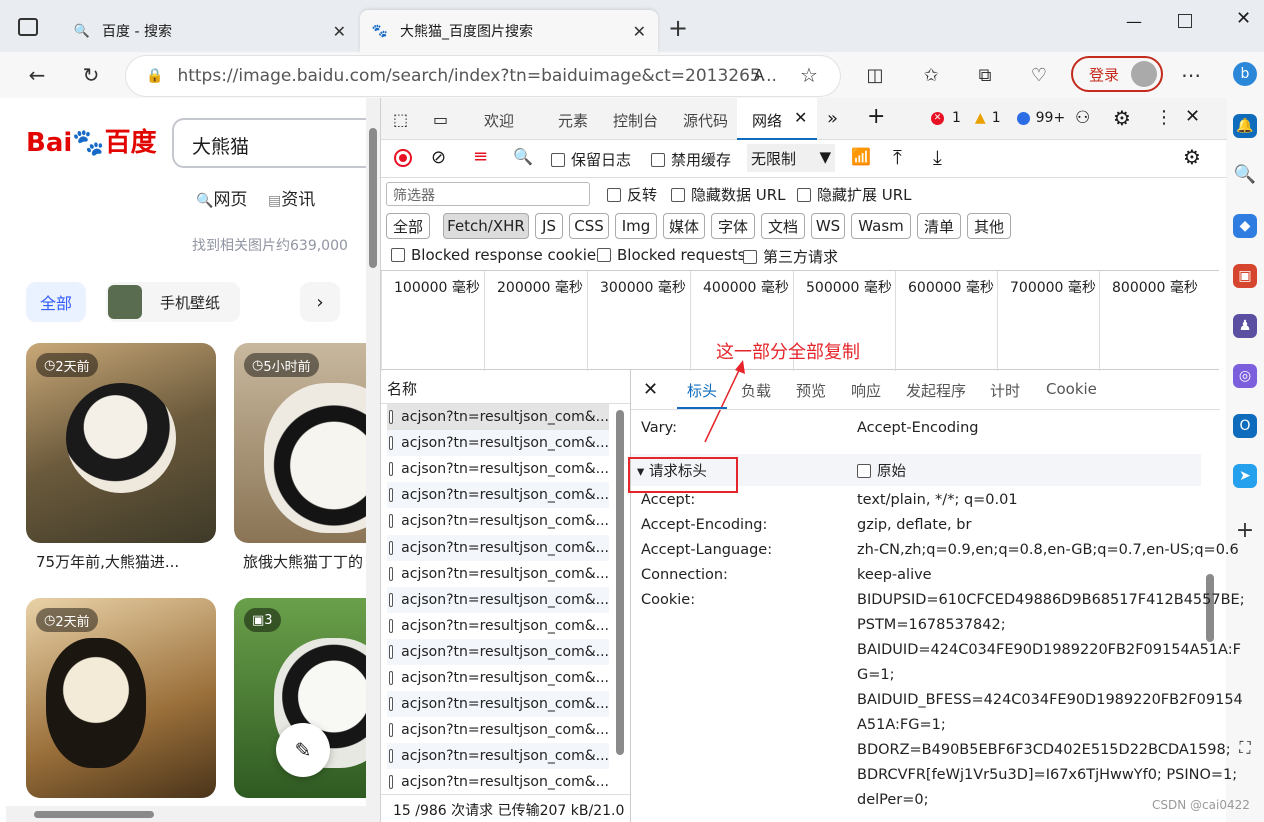 The height and width of the screenshot is (822, 1264). What do you see at coordinates (1245, 126) in the screenshot?
I see `bell-icon: 🔔` at bounding box center [1245, 126].